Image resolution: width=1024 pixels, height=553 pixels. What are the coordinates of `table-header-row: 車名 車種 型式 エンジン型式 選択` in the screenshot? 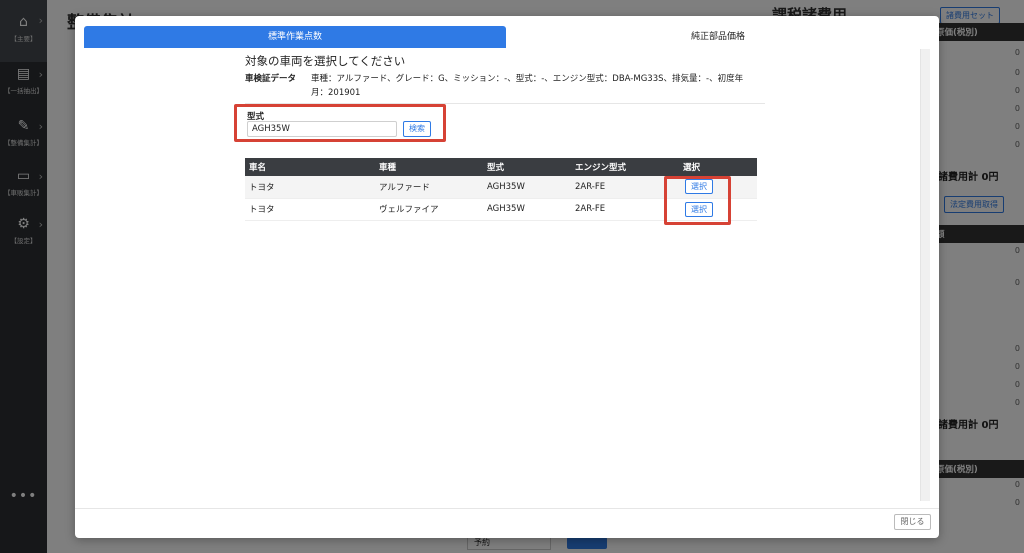 It's located at (501, 167).